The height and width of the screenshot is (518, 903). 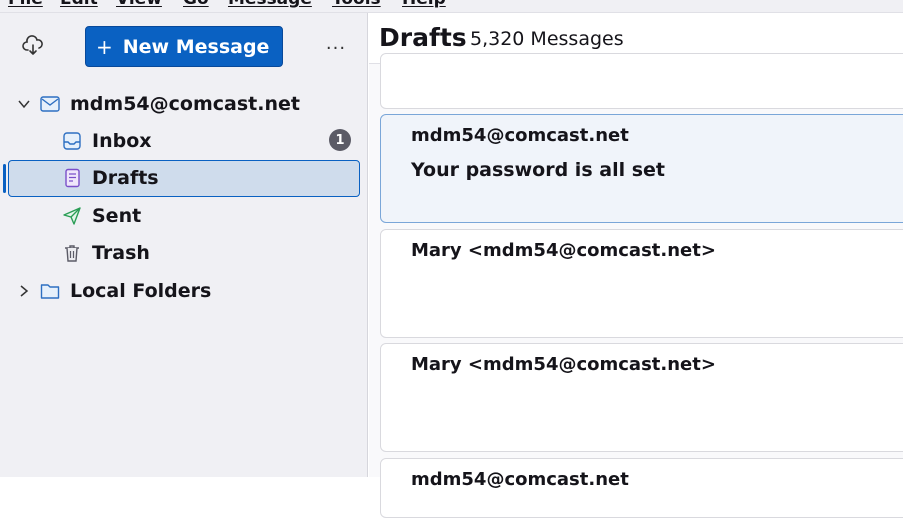 I want to click on account-row: mdm54@comcast.net, so click(x=170, y=104).